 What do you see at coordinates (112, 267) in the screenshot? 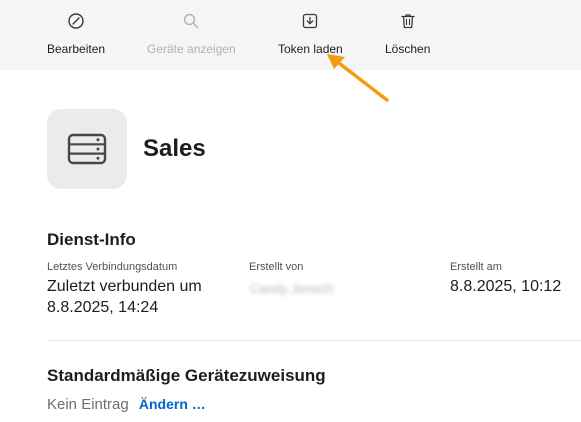
I see `last-connection-label: Letztes Verbindungsdatum` at bounding box center [112, 267].